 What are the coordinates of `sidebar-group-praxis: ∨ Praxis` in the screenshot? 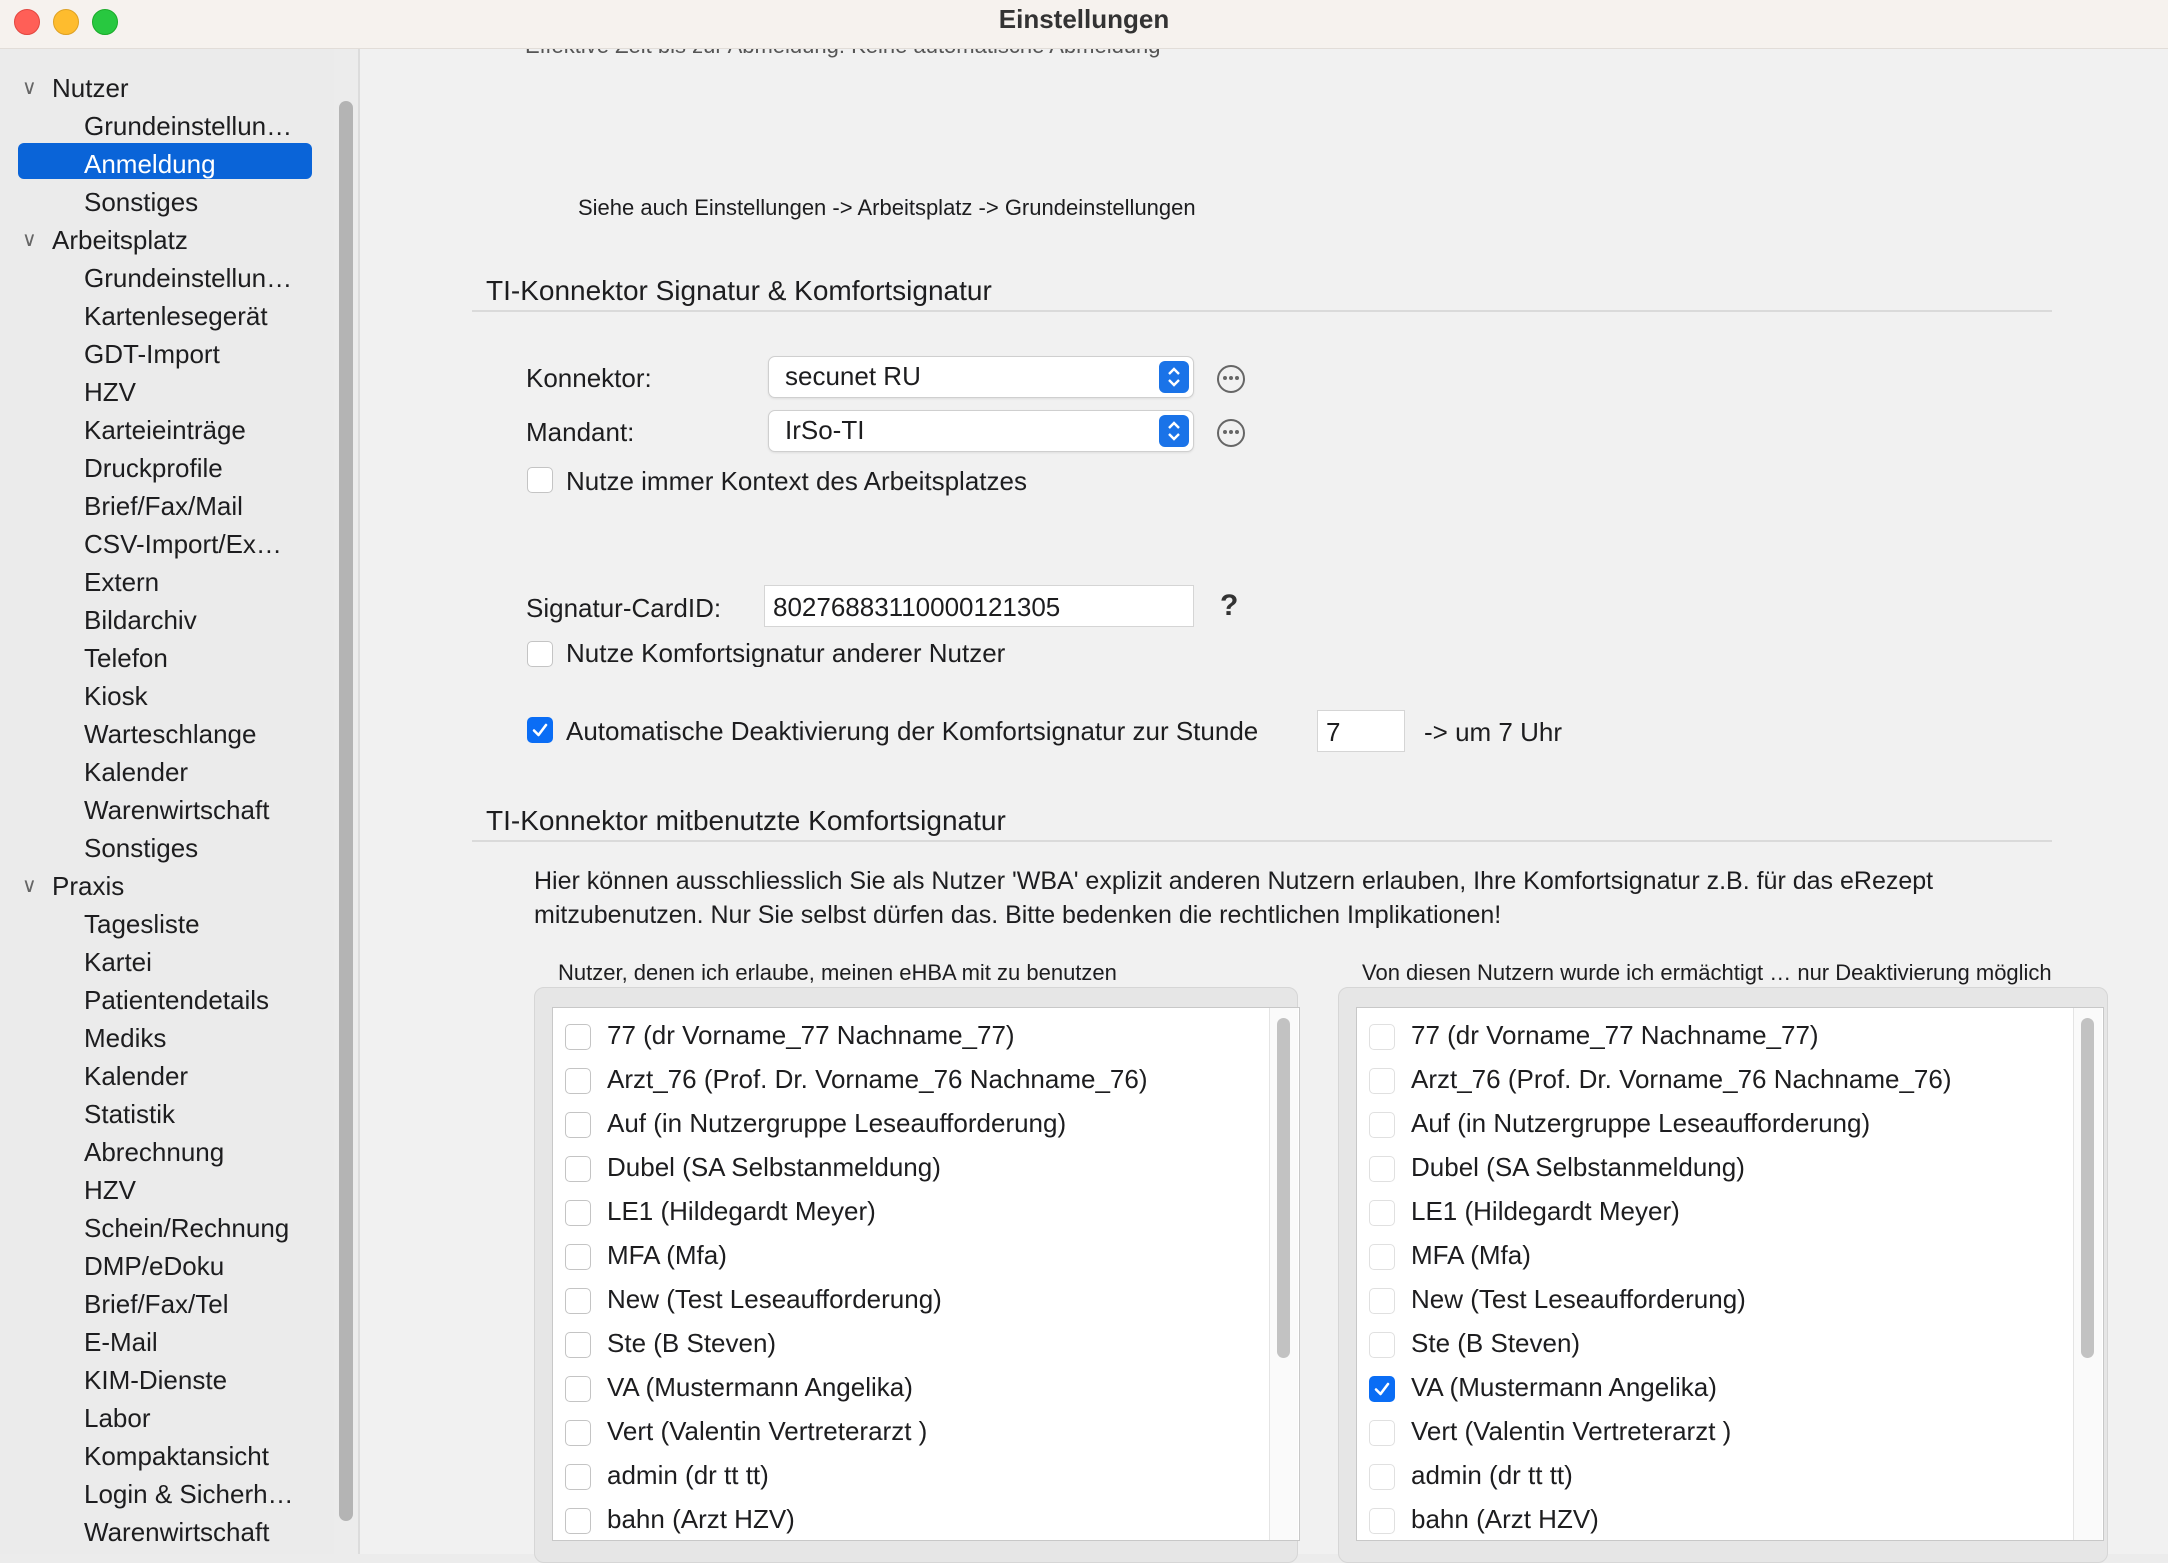 It's located at (167, 886).